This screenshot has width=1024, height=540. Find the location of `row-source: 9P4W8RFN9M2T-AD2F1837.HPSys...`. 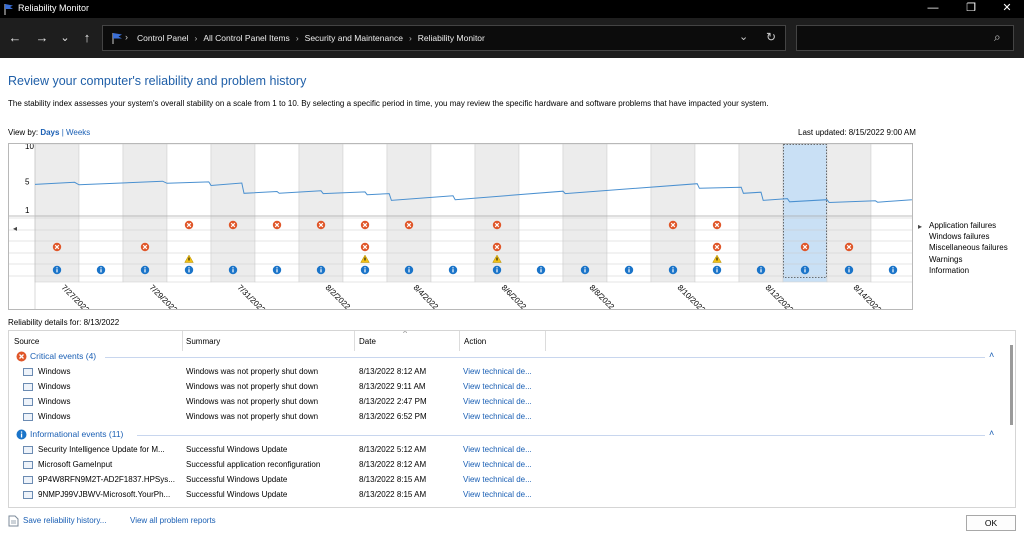

row-source: 9P4W8RFN9M2T-AD2F1837.HPSys... is located at coordinates (106, 479).